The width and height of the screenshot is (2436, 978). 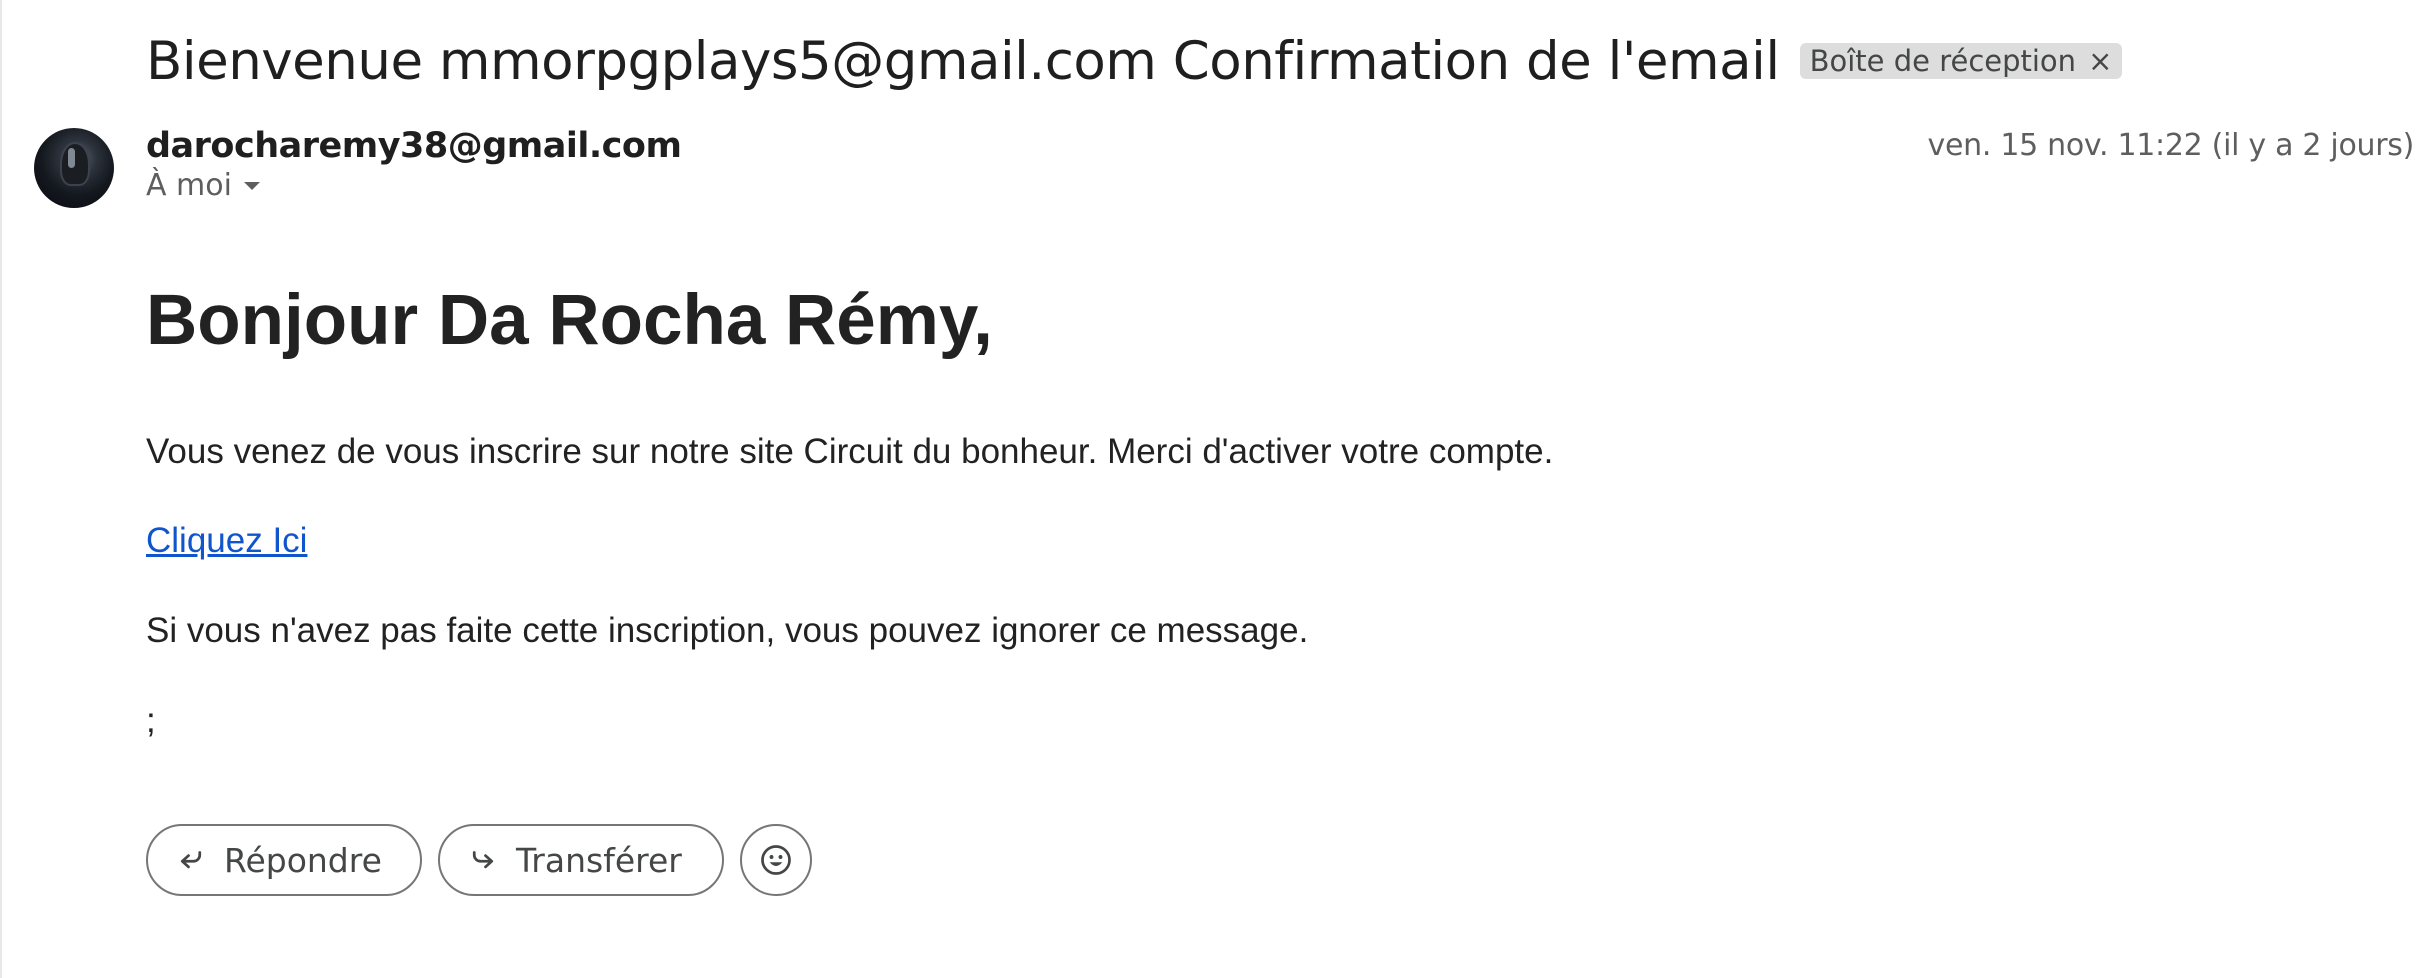 I want to click on sender-avatar, so click(x=74, y=168).